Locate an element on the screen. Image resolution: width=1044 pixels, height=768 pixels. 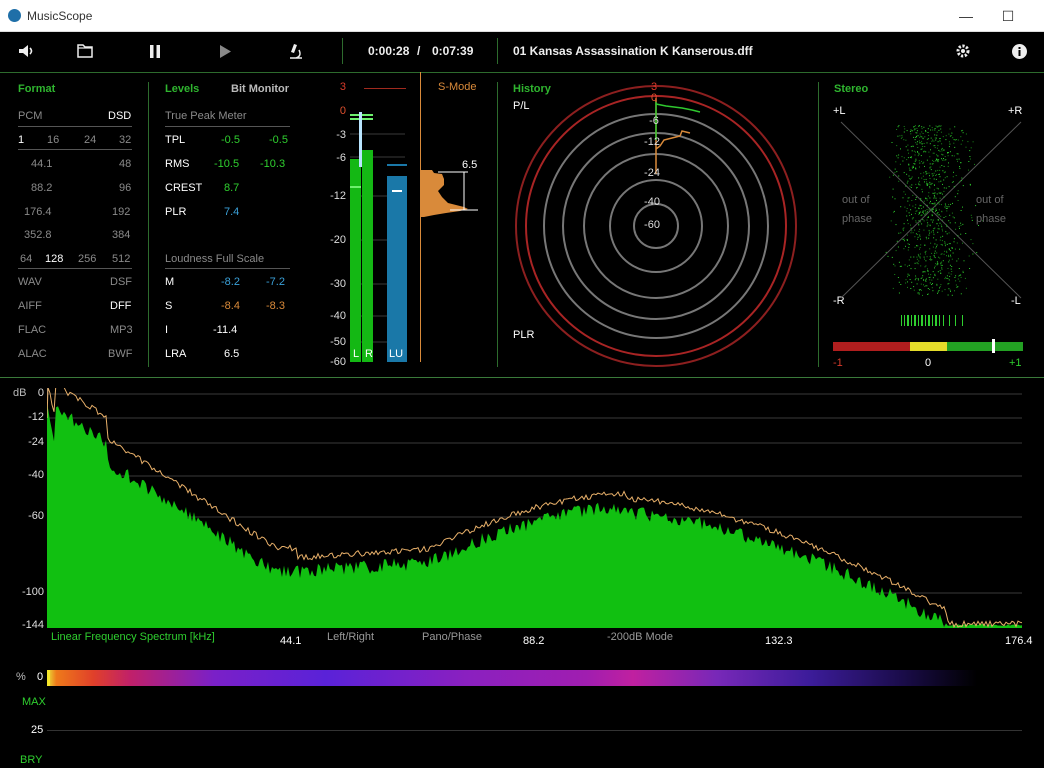
app-logo-icon is located at coordinates (14, 15).